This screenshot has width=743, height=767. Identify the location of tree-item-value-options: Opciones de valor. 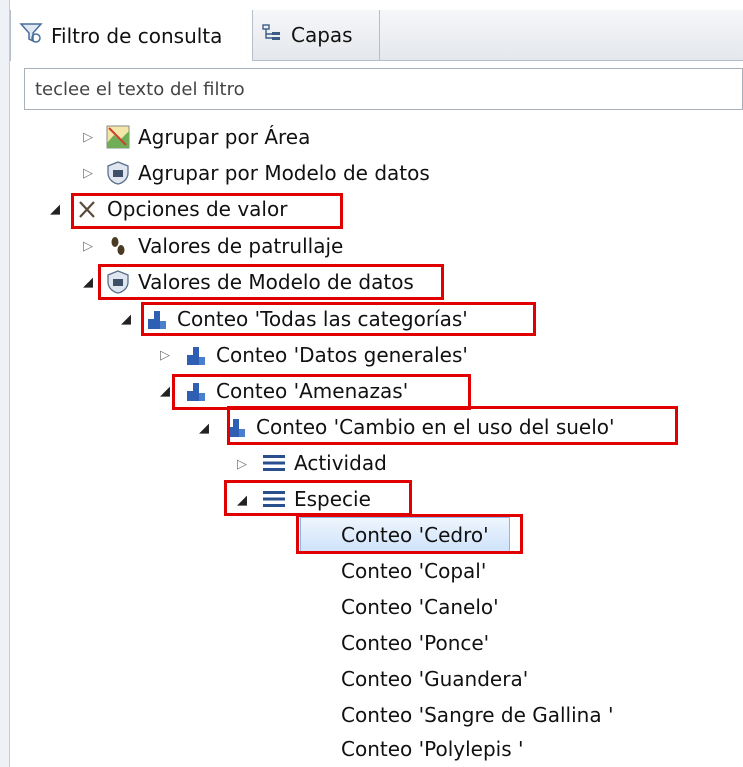
(182, 209).